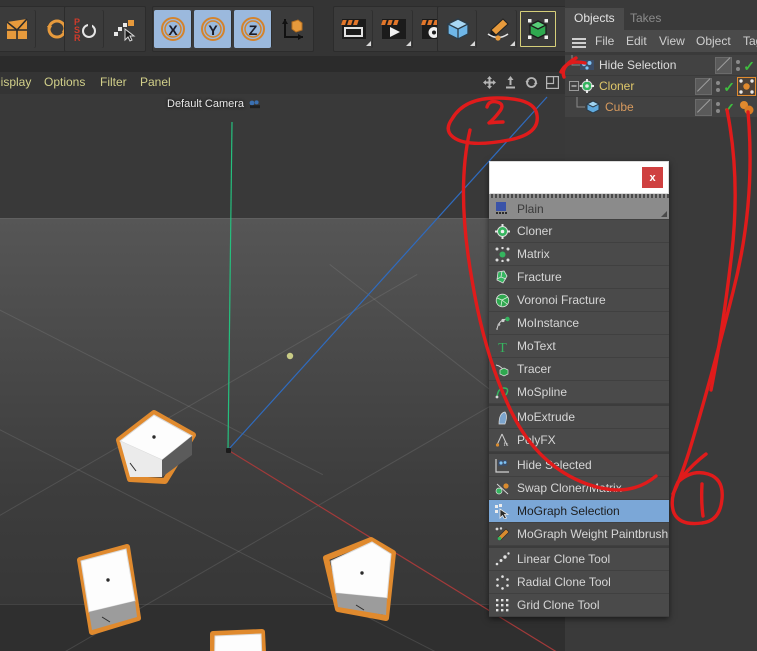  Describe the element at coordinates (568, 511) in the screenshot. I see `palette-item-label: MoGraph Selection` at that location.